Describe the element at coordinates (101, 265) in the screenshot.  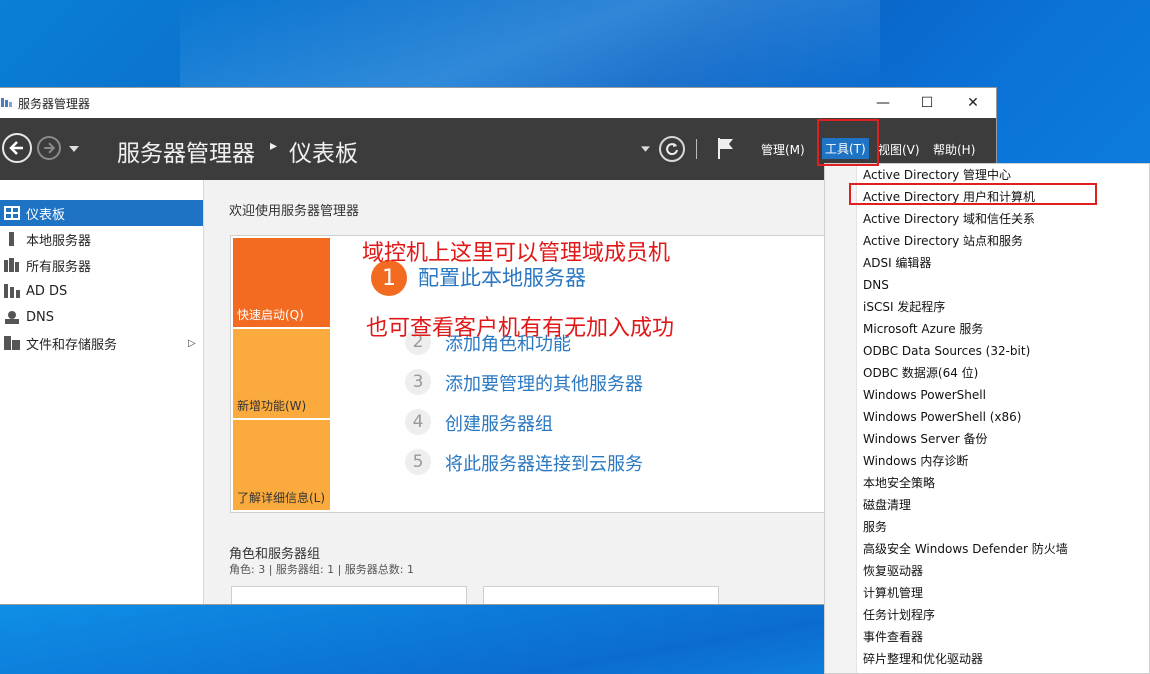
I see `sidebar-item-all-servers: 所有服务器` at that location.